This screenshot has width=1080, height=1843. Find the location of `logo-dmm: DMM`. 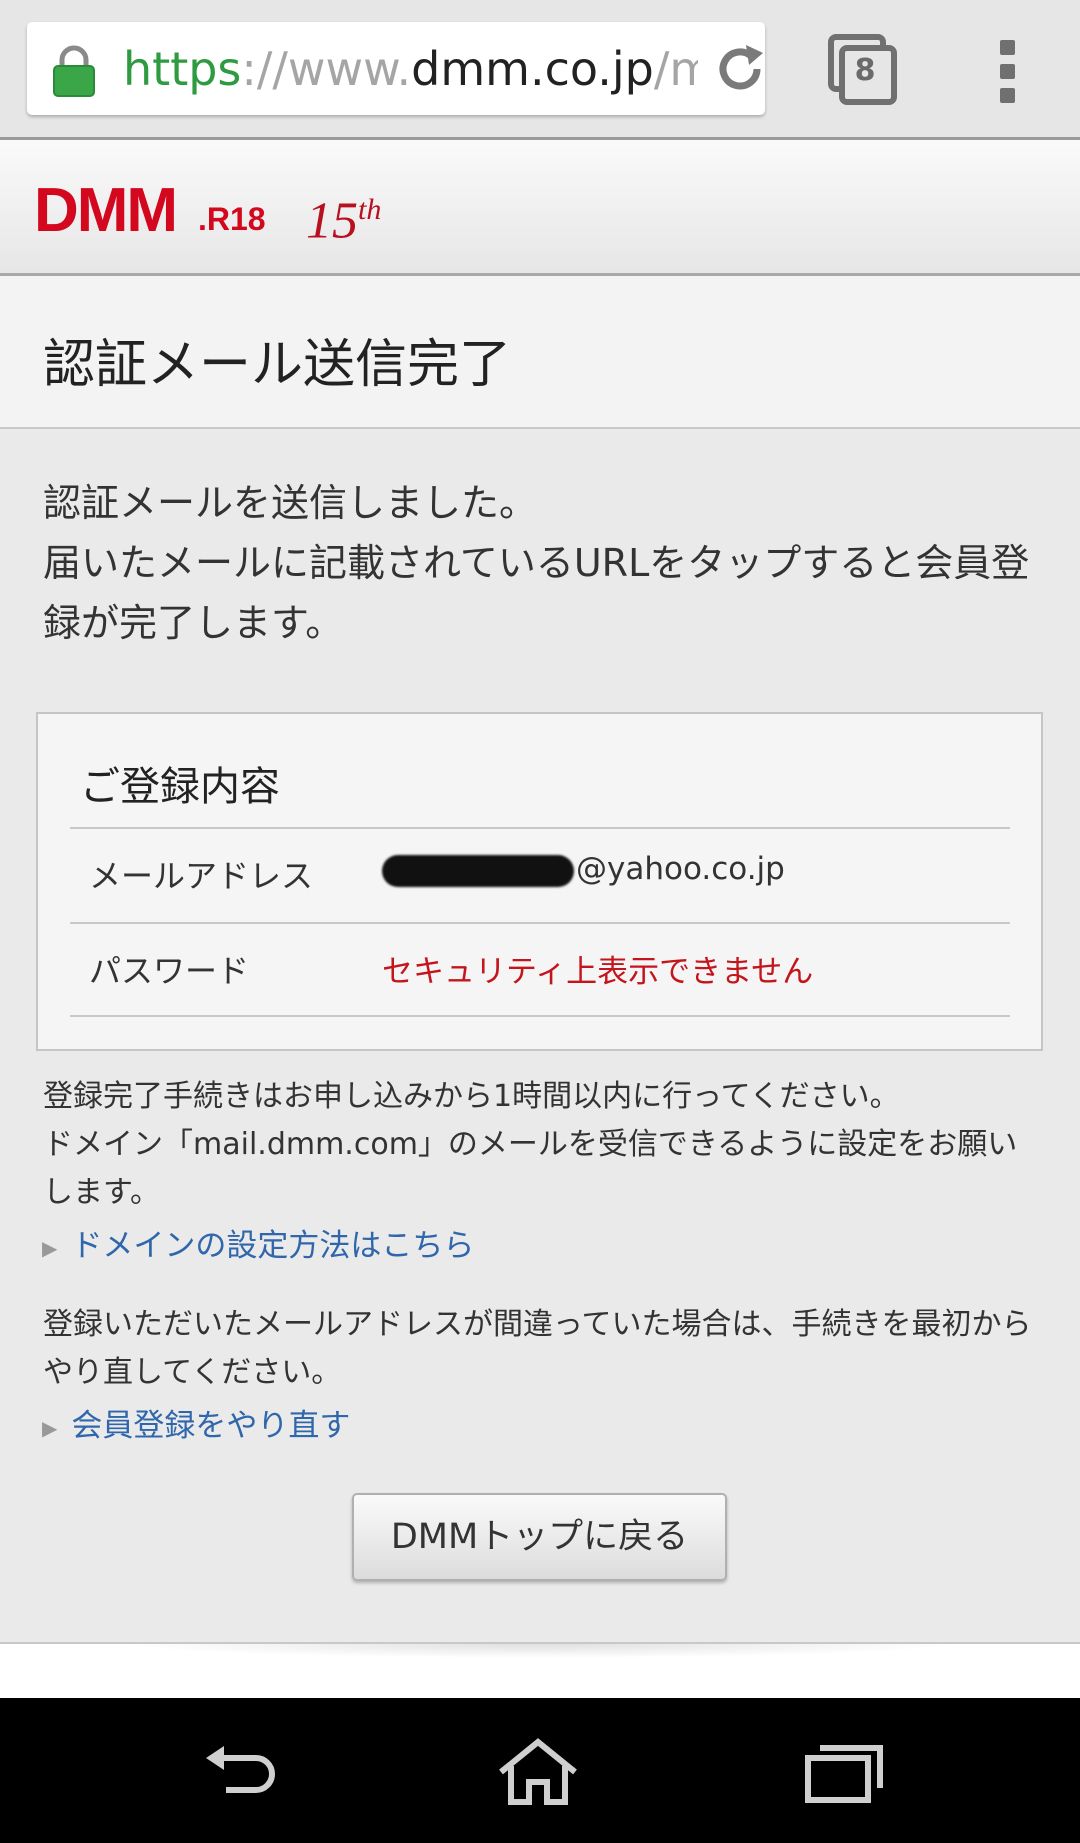

logo-dmm: DMM is located at coordinates (106, 210).